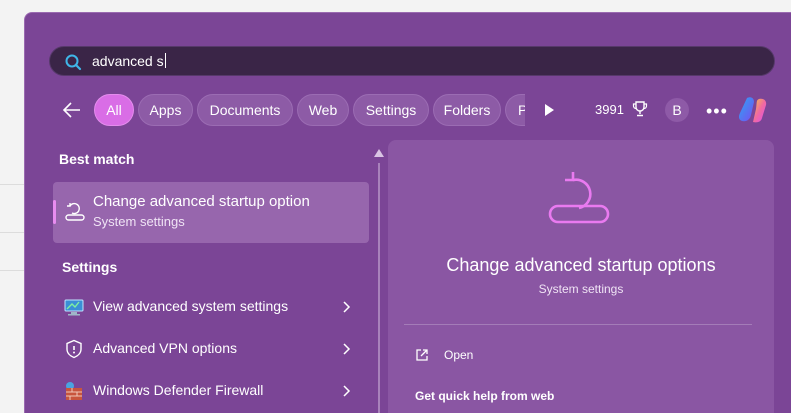 The image size is (791, 413). I want to click on list-item-label: View advanced system settings, so click(191, 306).